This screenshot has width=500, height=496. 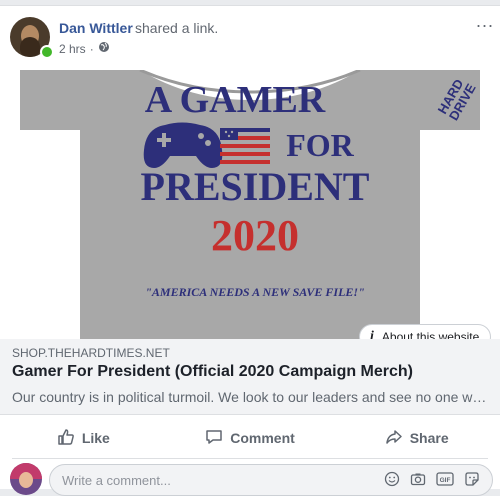 I want to click on shirt-tagline: "AMERICA NEEDS A NEW SAVE FILE!", so click(x=255, y=292).